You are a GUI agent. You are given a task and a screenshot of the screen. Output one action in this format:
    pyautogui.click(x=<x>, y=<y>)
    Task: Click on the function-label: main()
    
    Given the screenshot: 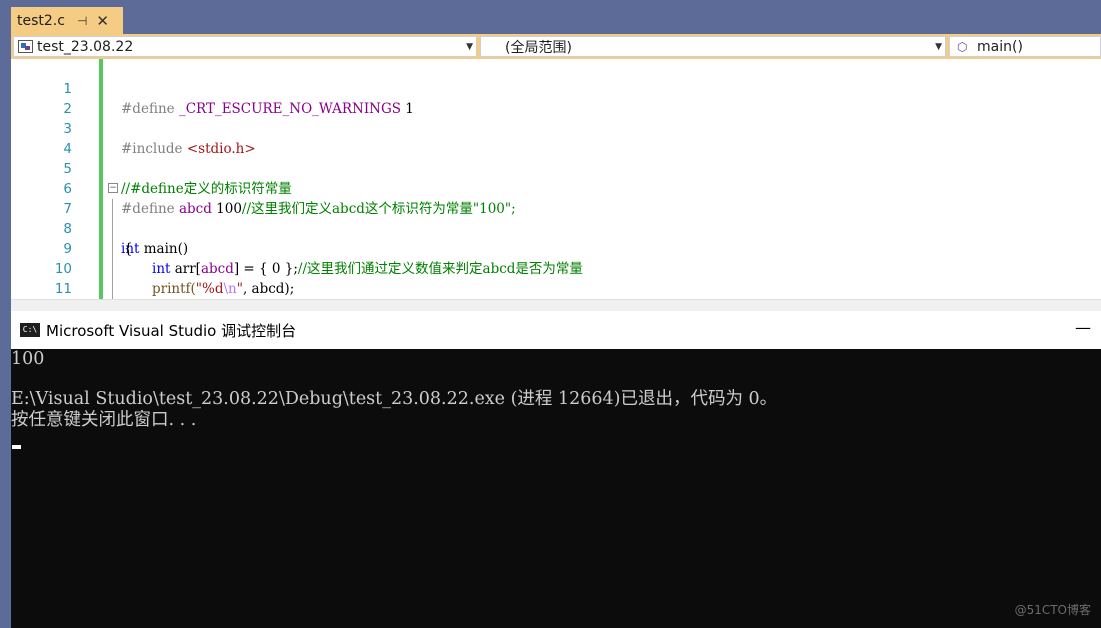 What is the action you would take?
    pyautogui.click(x=1000, y=46)
    